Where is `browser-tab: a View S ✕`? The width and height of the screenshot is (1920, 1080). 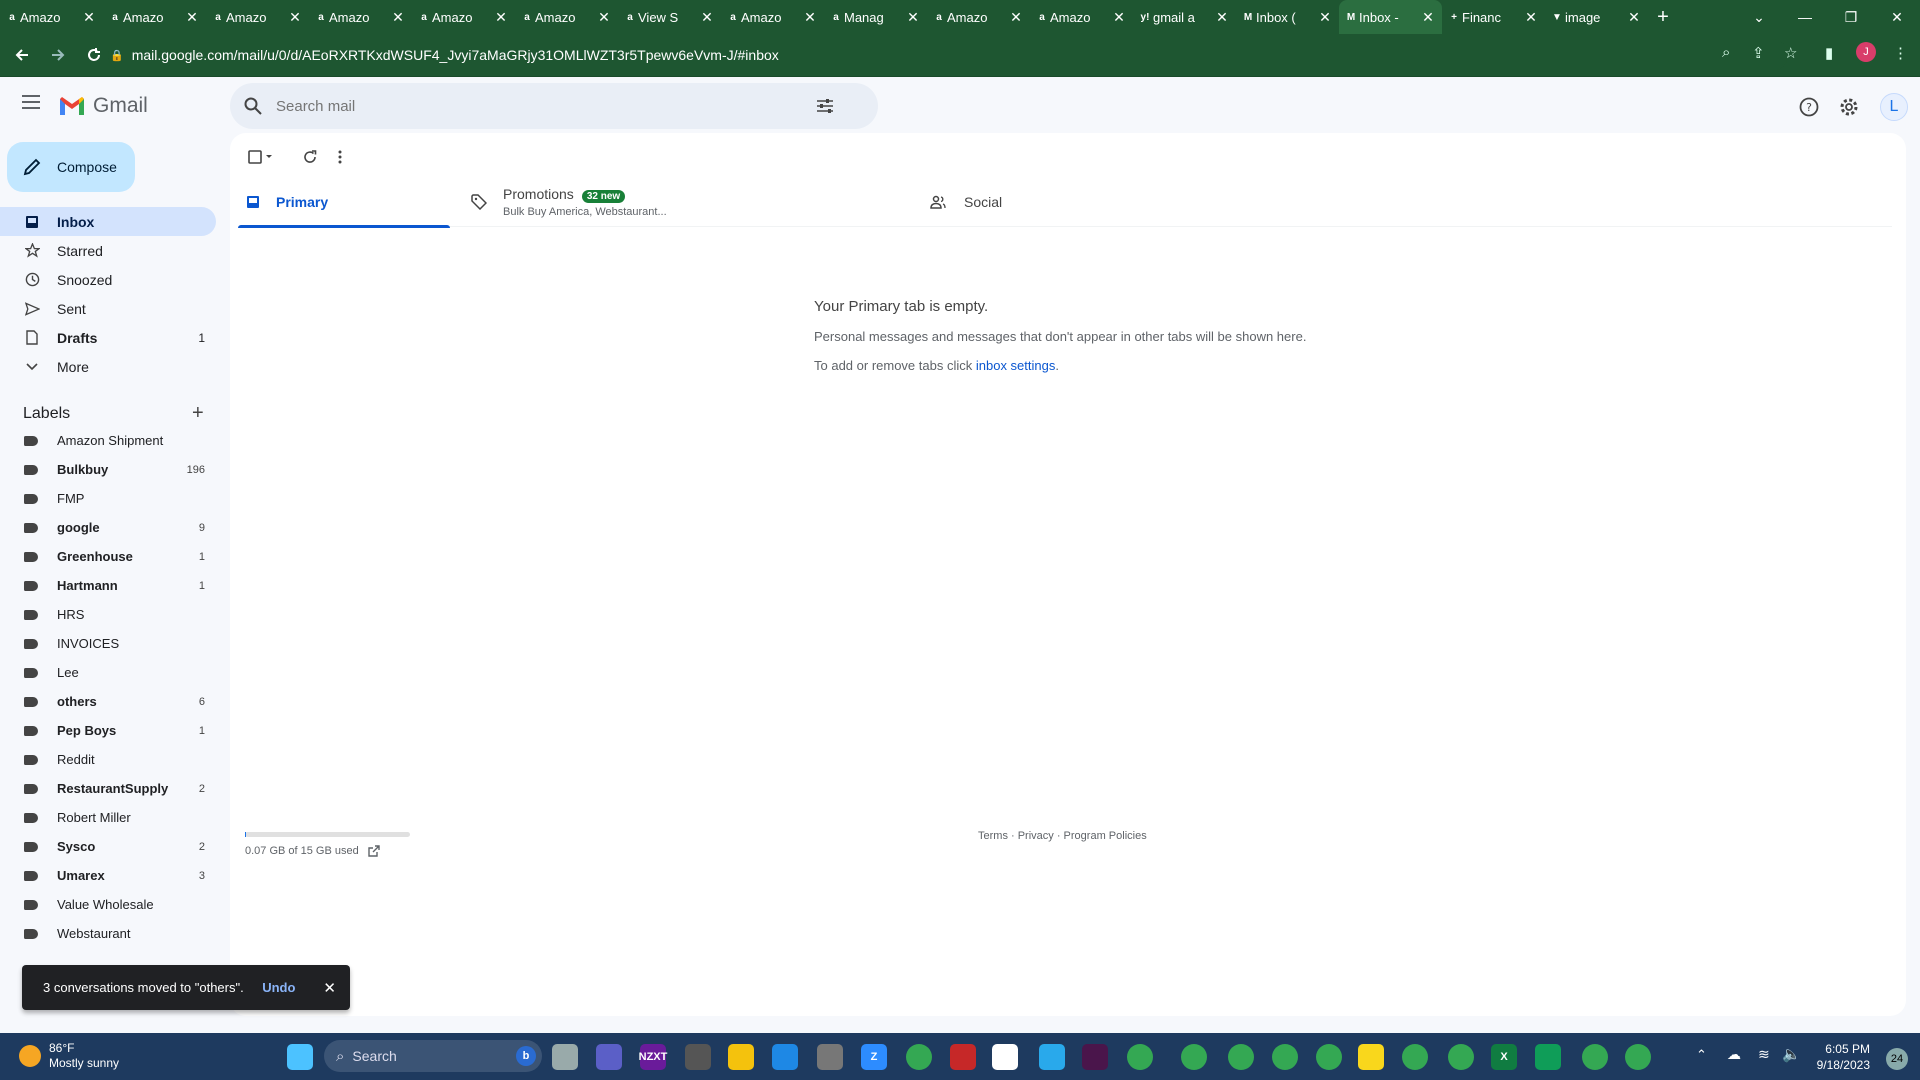 browser-tab: a View S ✕ is located at coordinates (669, 17).